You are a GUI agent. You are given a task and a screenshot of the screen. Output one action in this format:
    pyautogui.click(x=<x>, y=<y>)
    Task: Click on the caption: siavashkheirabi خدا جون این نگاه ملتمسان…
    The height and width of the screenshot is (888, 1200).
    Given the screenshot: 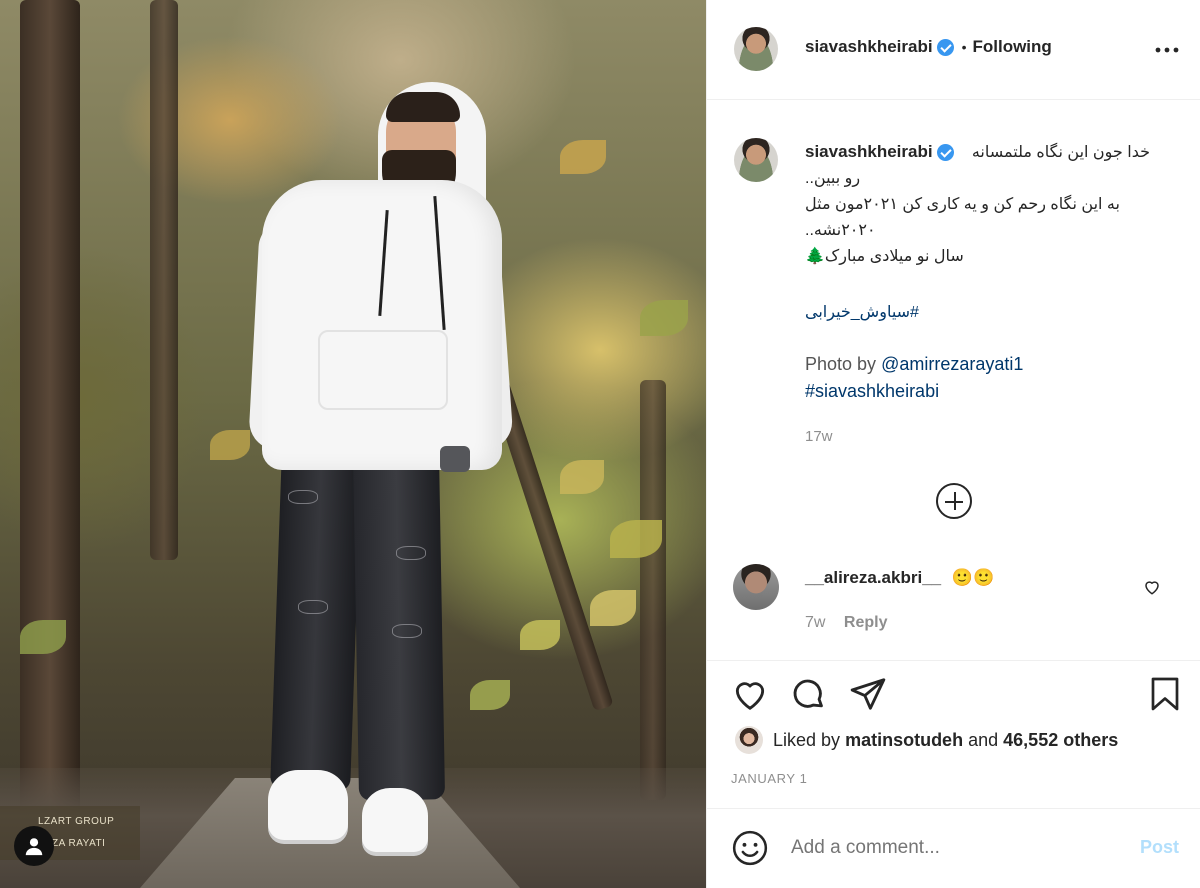 What is the action you would take?
    pyautogui.click(x=977, y=206)
    